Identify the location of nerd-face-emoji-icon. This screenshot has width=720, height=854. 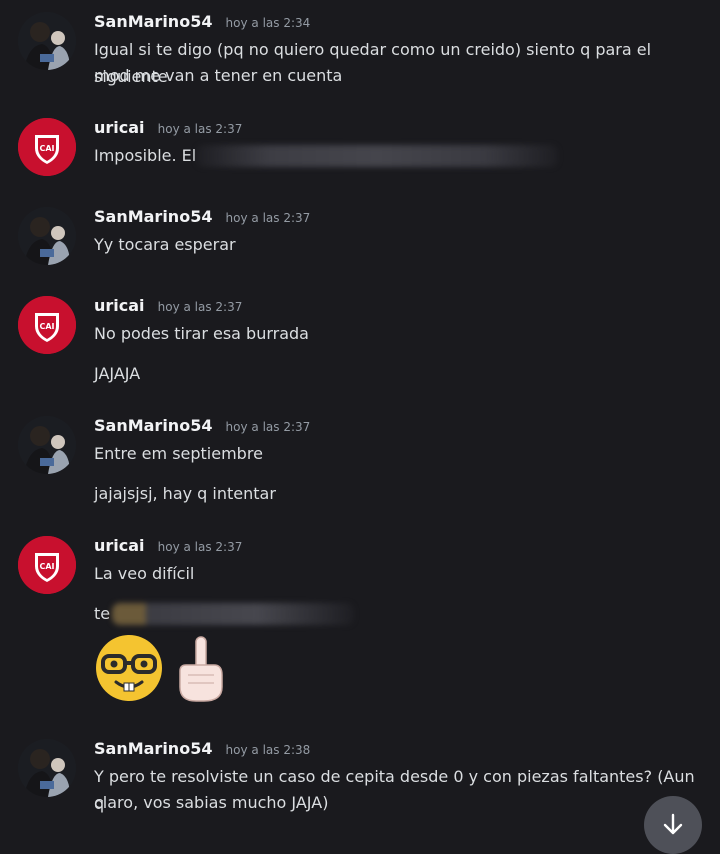
(129, 668).